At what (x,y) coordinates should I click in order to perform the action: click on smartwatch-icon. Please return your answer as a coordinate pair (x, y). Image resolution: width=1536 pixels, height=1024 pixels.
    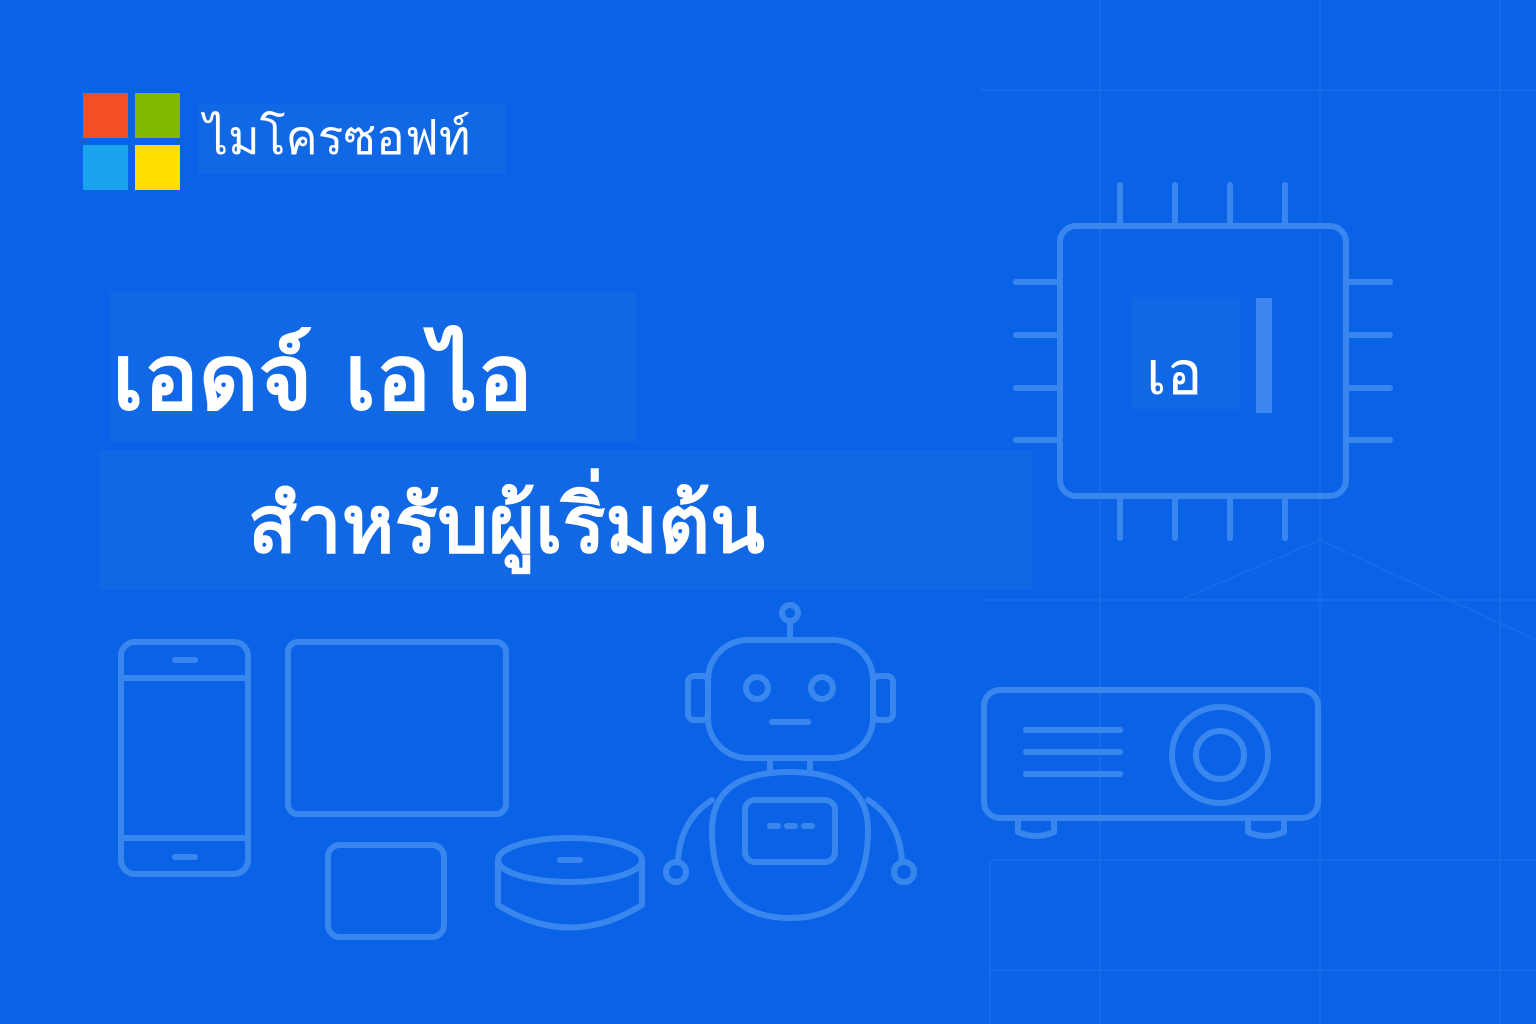
    Looking at the image, I should click on (386, 891).